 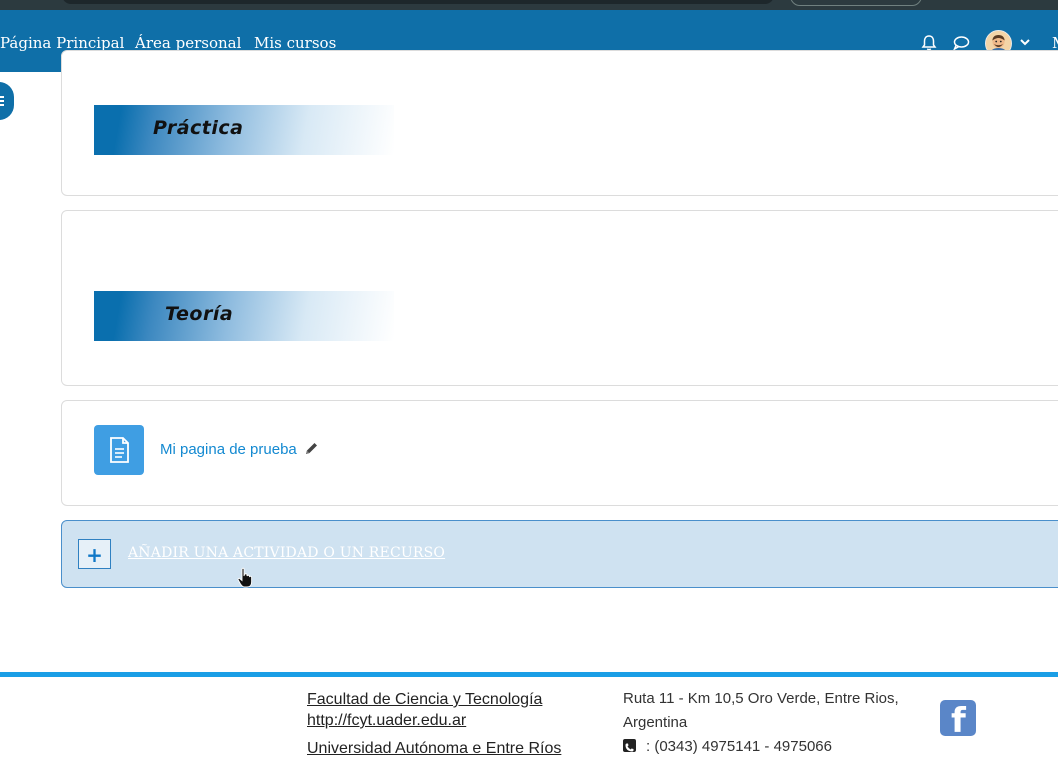 I want to click on footer-phone: : (0343) 4975141 - 4975066, so click(x=739, y=746).